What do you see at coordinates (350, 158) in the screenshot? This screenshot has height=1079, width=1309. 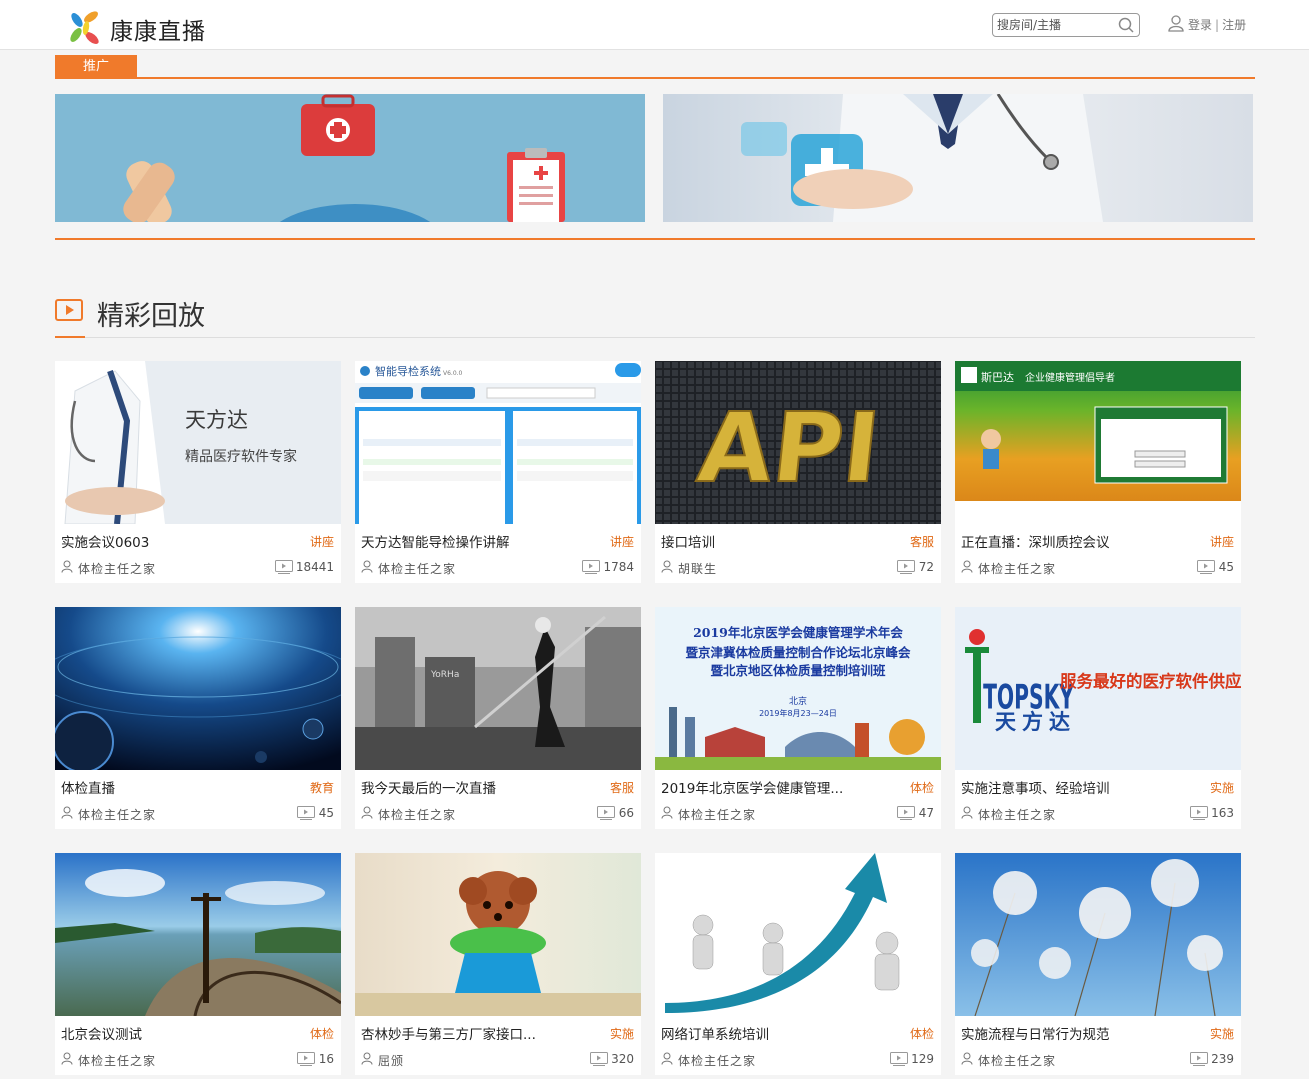 I see `promo-banner-left` at bounding box center [350, 158].